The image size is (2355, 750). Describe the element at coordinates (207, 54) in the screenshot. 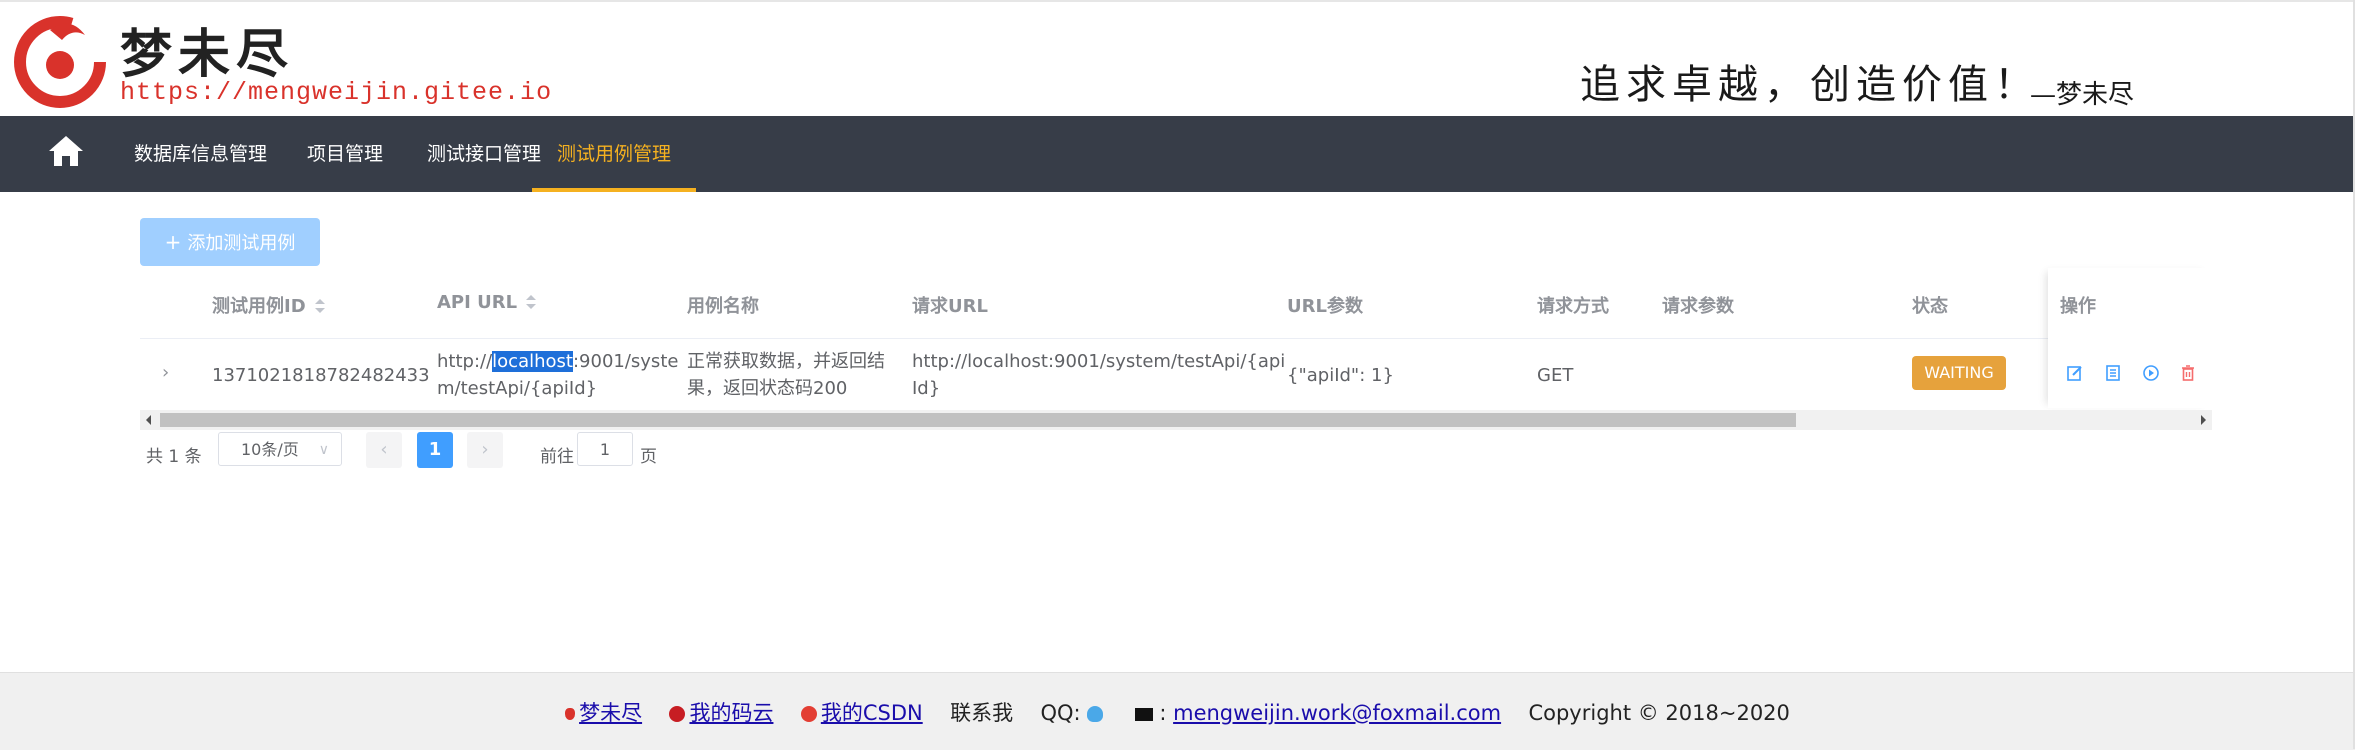

I see `brand-name: 梦未尽` at that location.